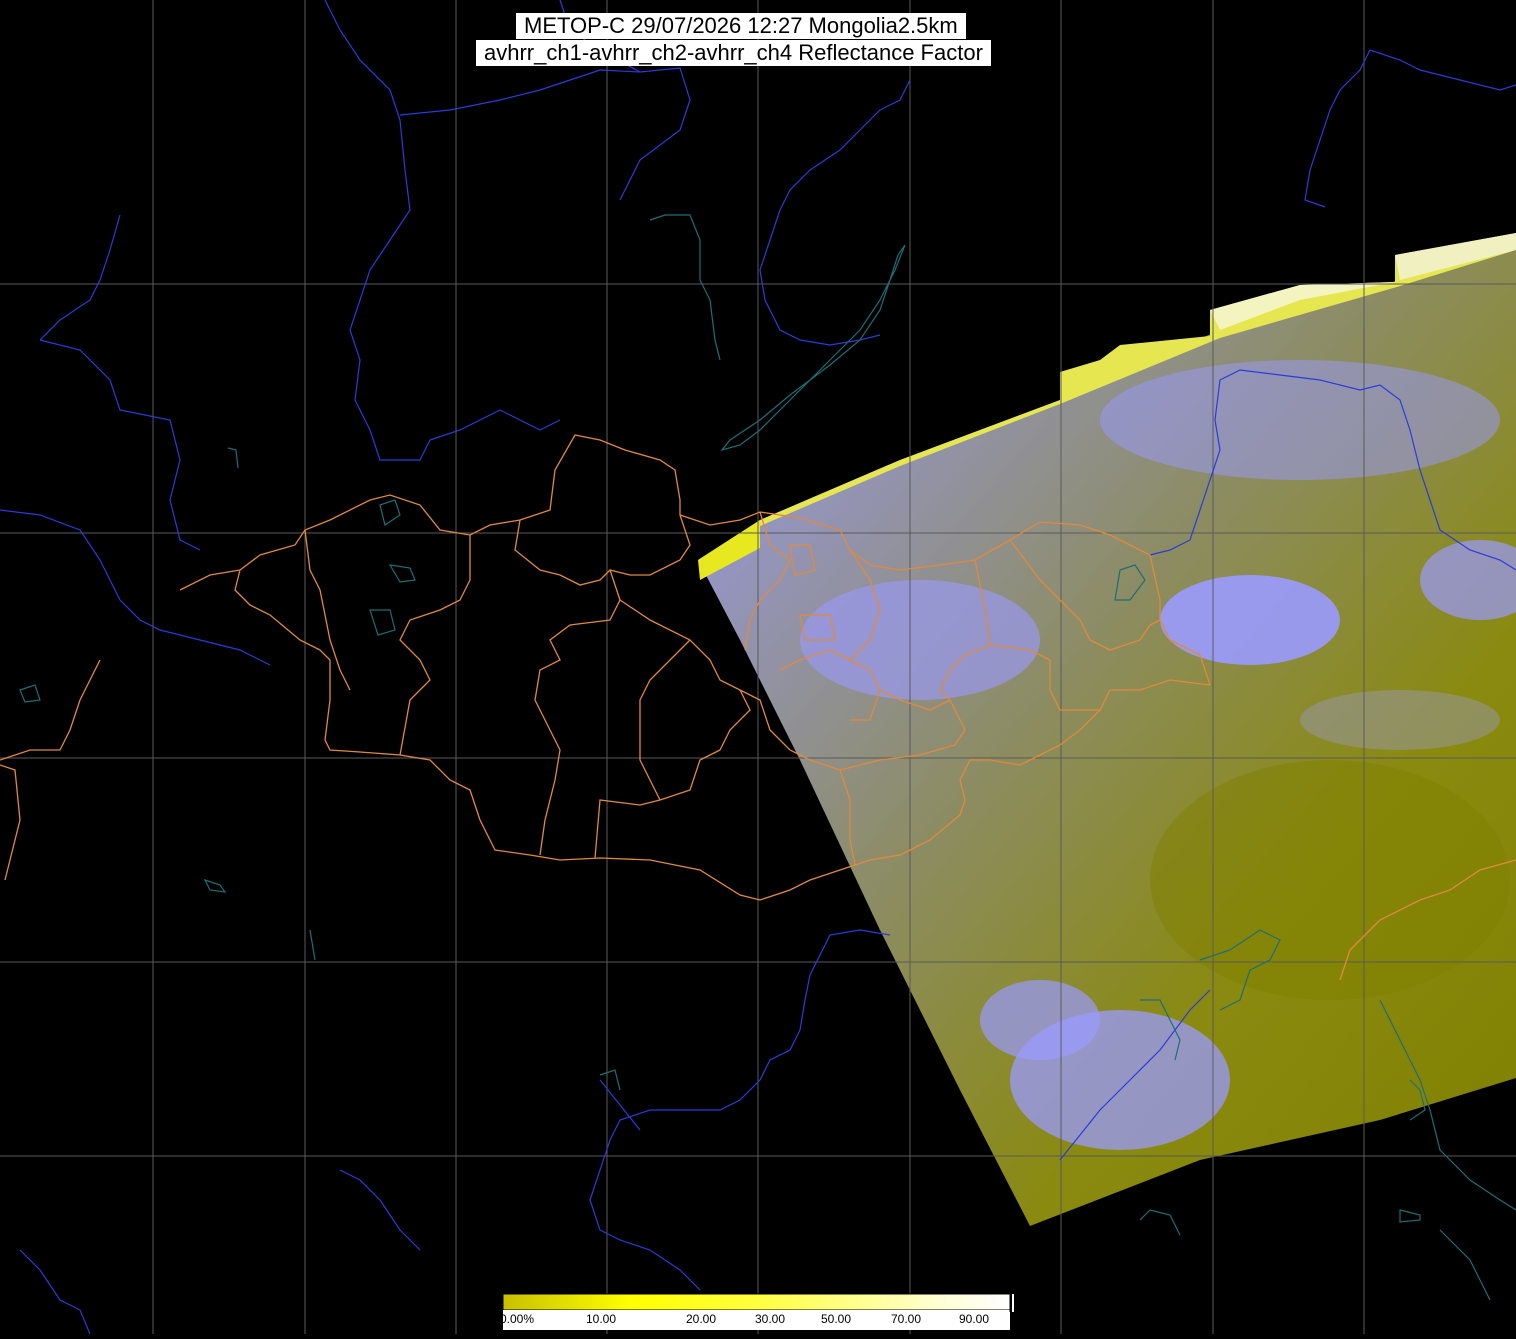  What do you see at coordinates (906, 1319) in the screenshot?
I see `colorbar-tick-5: 70.00` at bounding box center [906, 1319].